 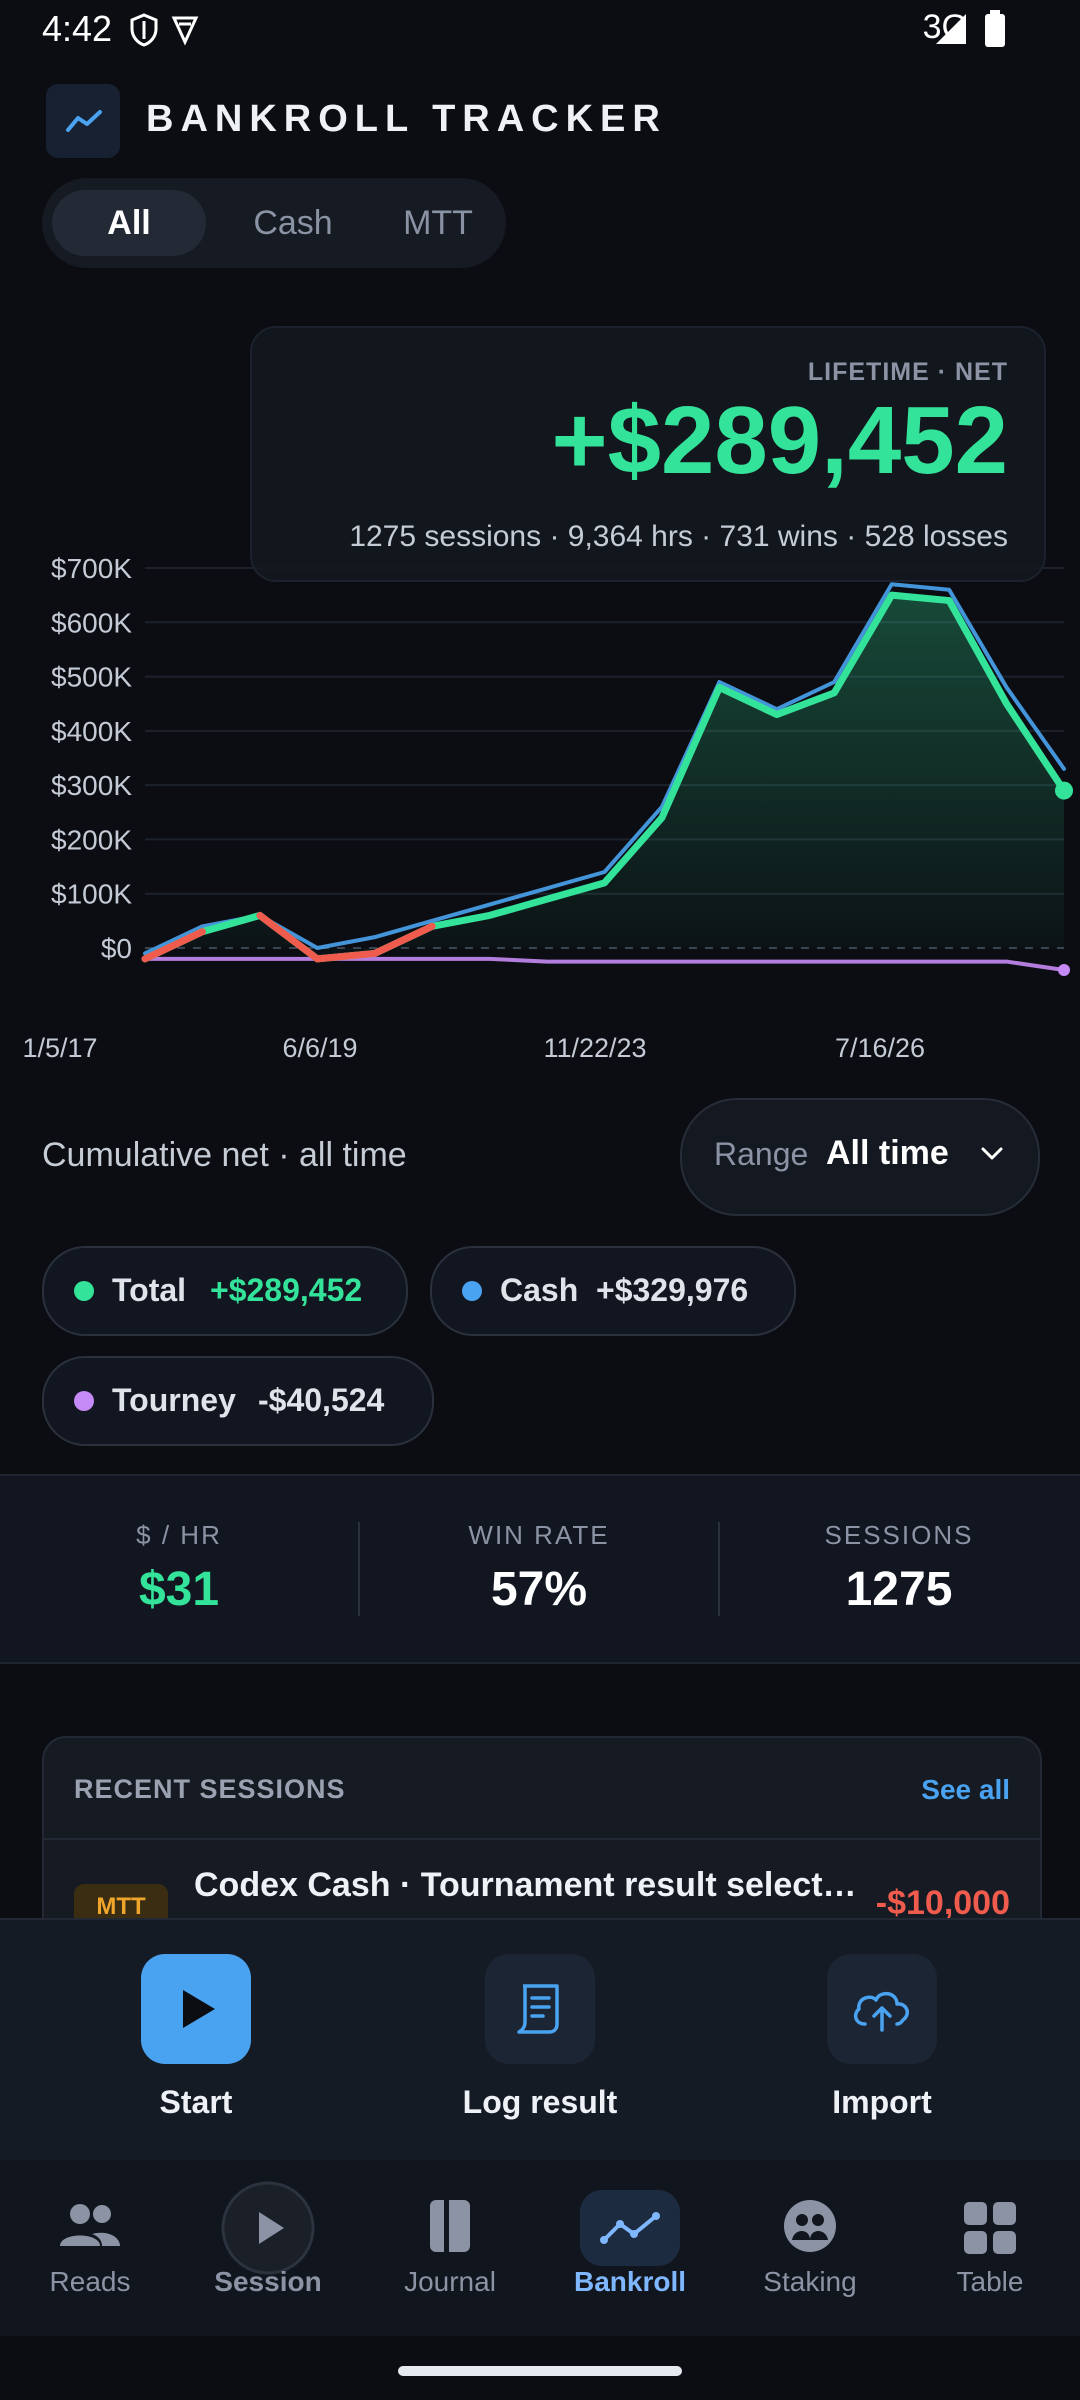 I want to click on x-tick-label: 7/16/26, so click(x=880, y=1048).